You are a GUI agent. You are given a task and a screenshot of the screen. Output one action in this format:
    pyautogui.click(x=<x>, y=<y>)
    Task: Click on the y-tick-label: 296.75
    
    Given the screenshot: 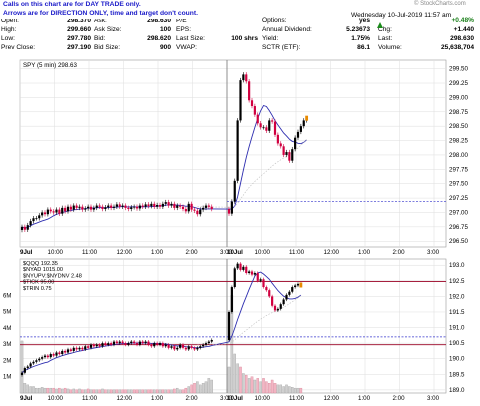 What is the action you would take?
    pyautogui.click(x=458, y=227)
    